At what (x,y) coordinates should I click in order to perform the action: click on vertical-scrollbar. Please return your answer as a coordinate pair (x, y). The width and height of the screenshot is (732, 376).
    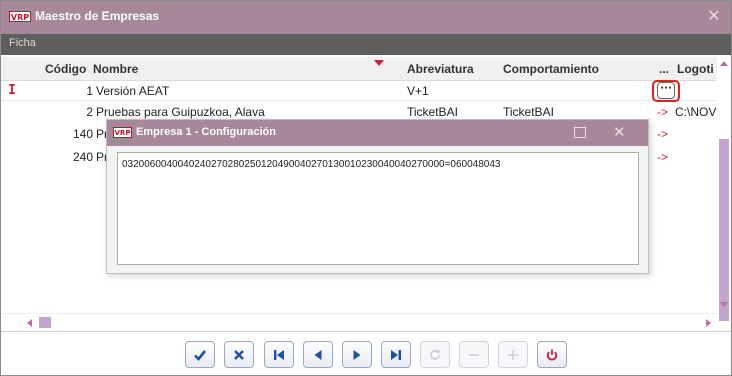
    Looking at the image, I should click on (724, 188).